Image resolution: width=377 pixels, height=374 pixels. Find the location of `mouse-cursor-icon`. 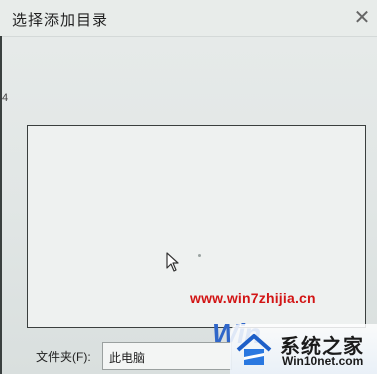

mouse-cursor-icon is located at coordinates (172, 262).